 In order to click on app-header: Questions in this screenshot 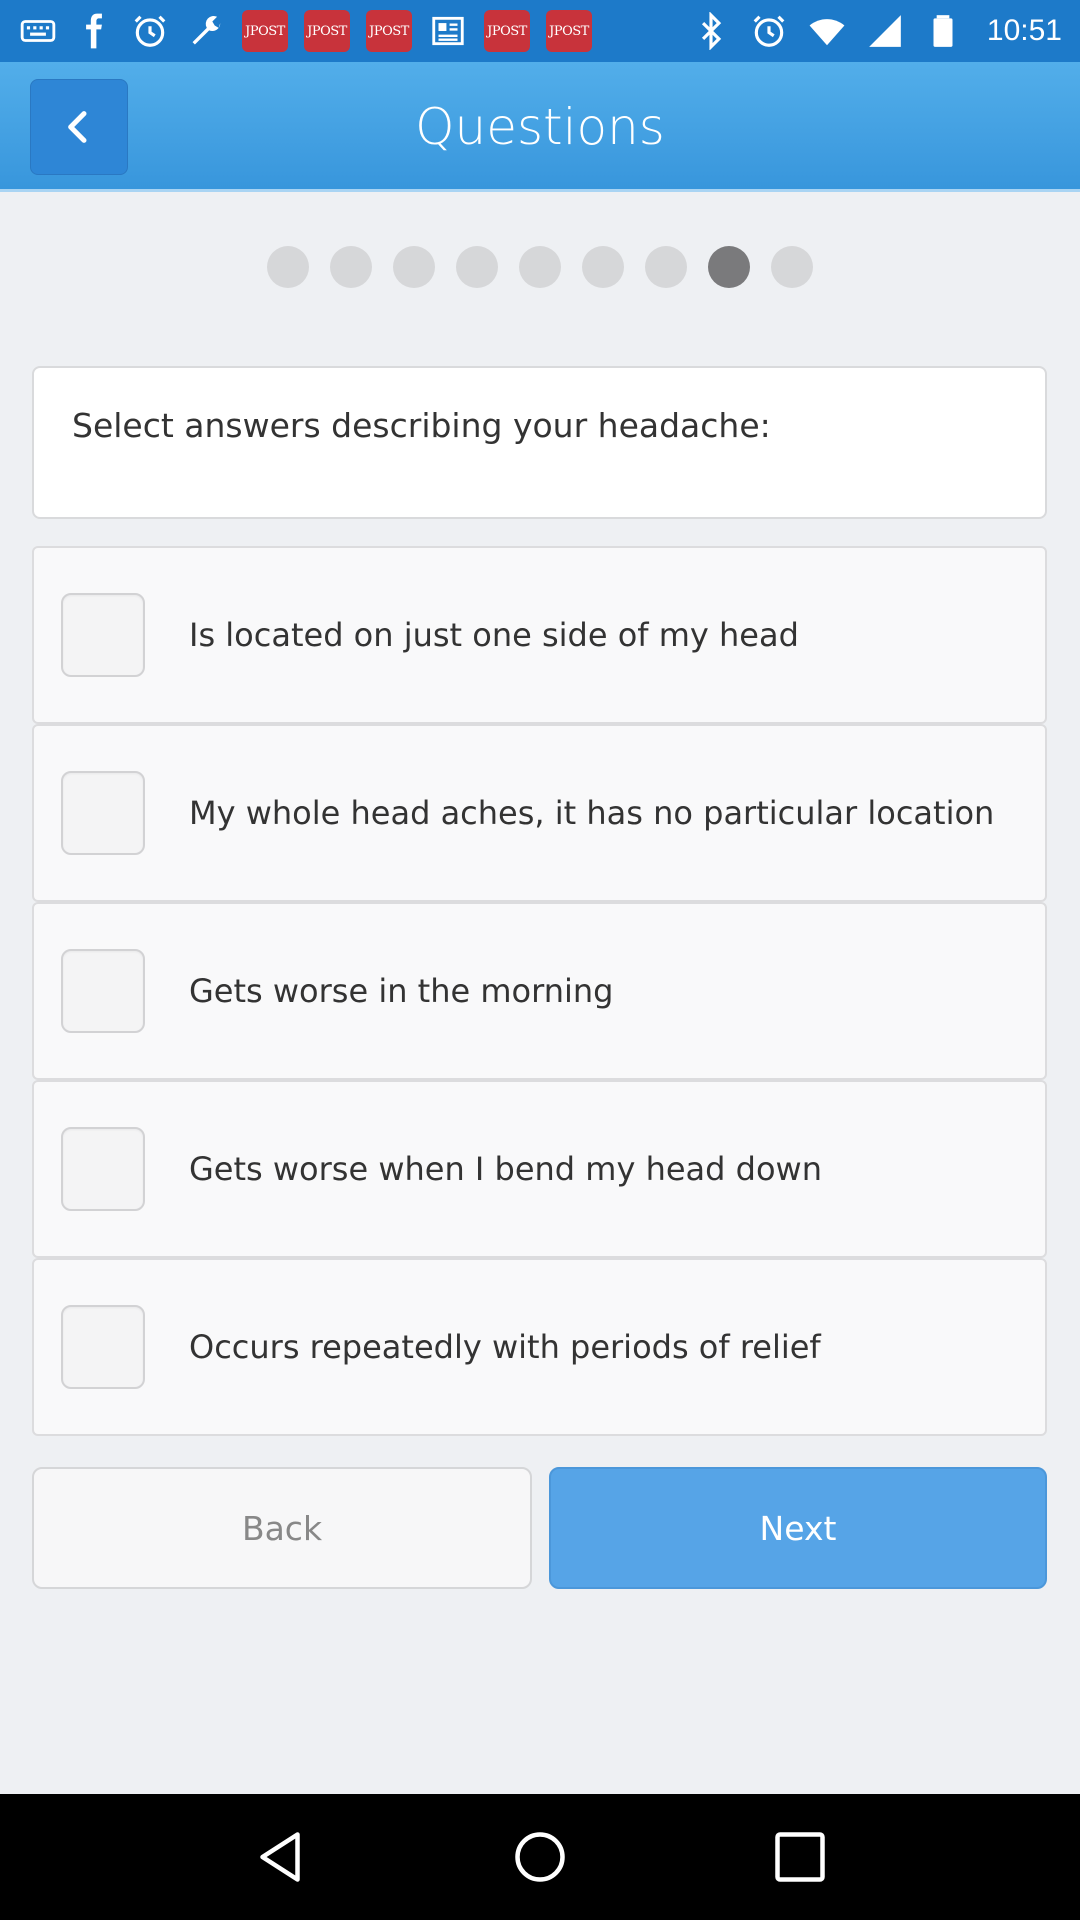, I will do `click(540, 127)`.